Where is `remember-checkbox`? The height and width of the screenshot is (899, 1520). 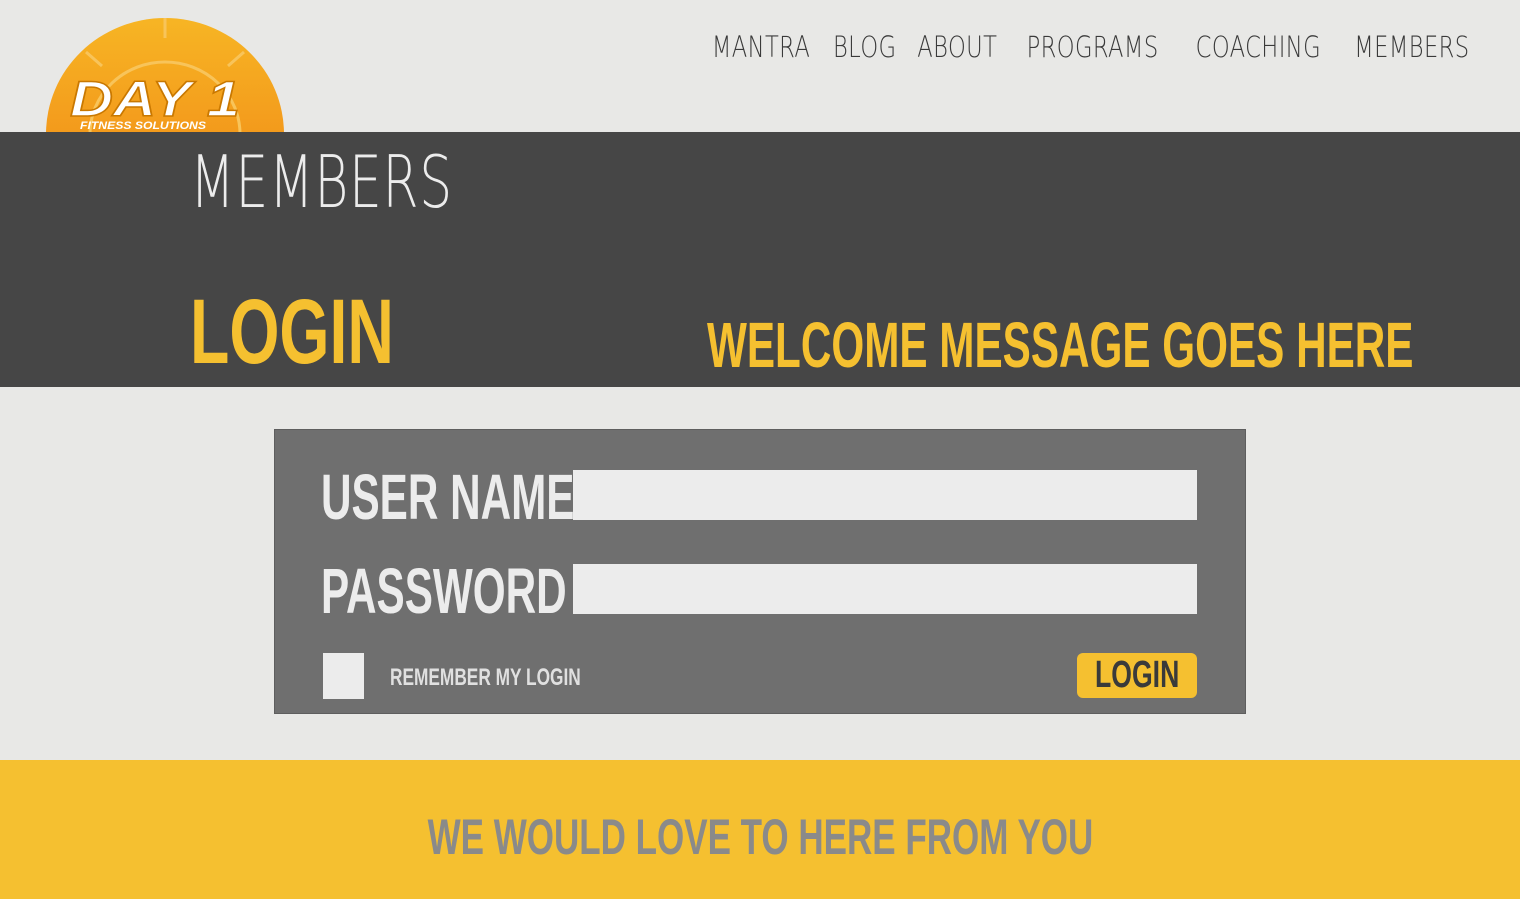
remember-checkbox is located at coordinates (343, 676).